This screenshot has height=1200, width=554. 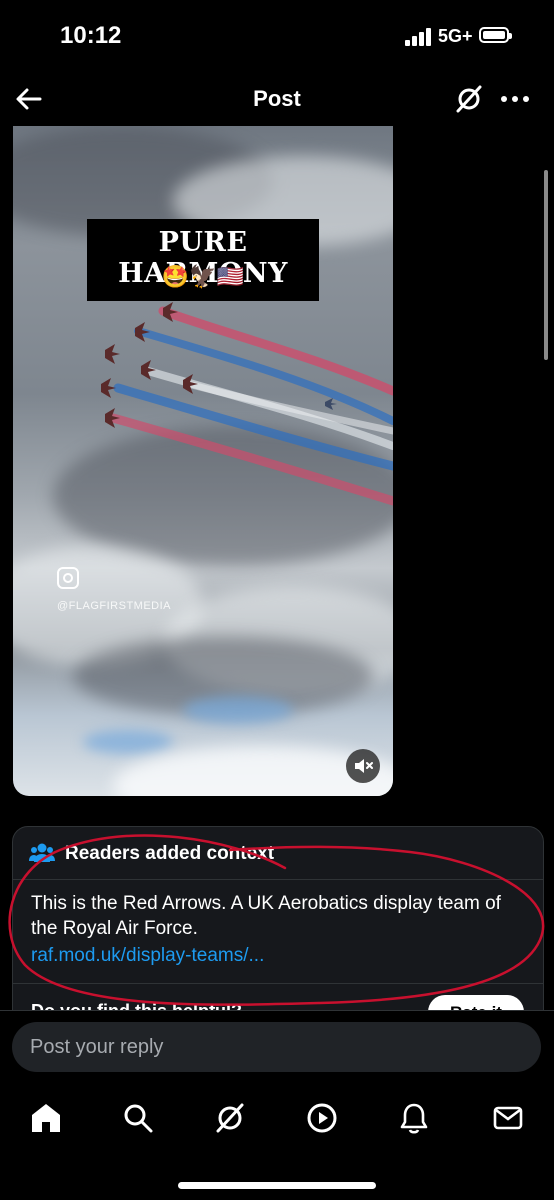 I want to click on search-icon, so click(x=138, y=1118).